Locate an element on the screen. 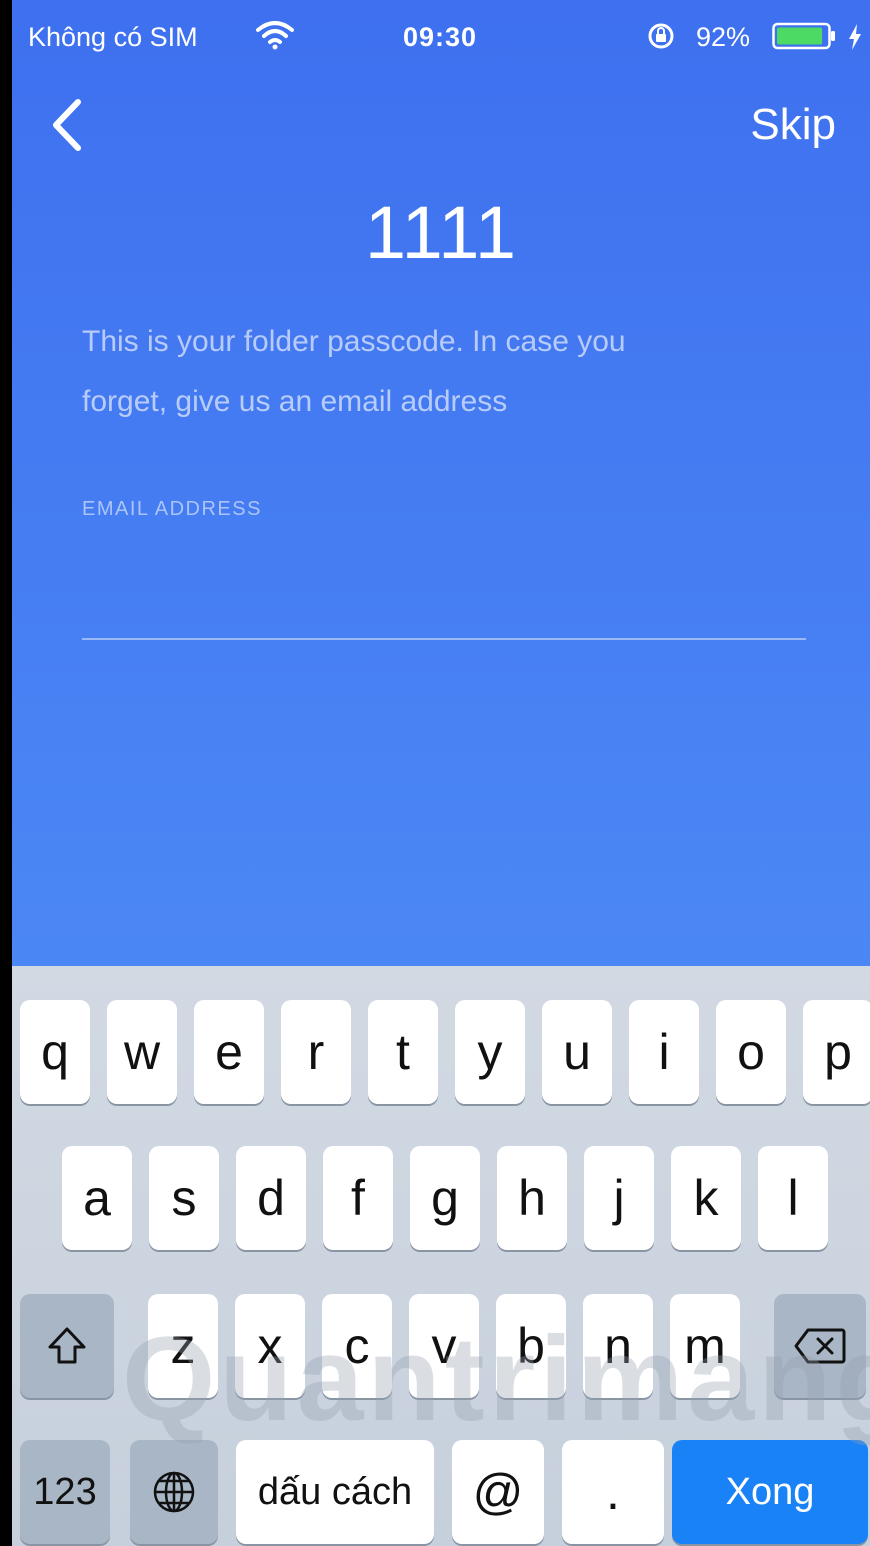 This screenshot has height=1546, width=870. globe-icon is located at coordinates (174, 1492).